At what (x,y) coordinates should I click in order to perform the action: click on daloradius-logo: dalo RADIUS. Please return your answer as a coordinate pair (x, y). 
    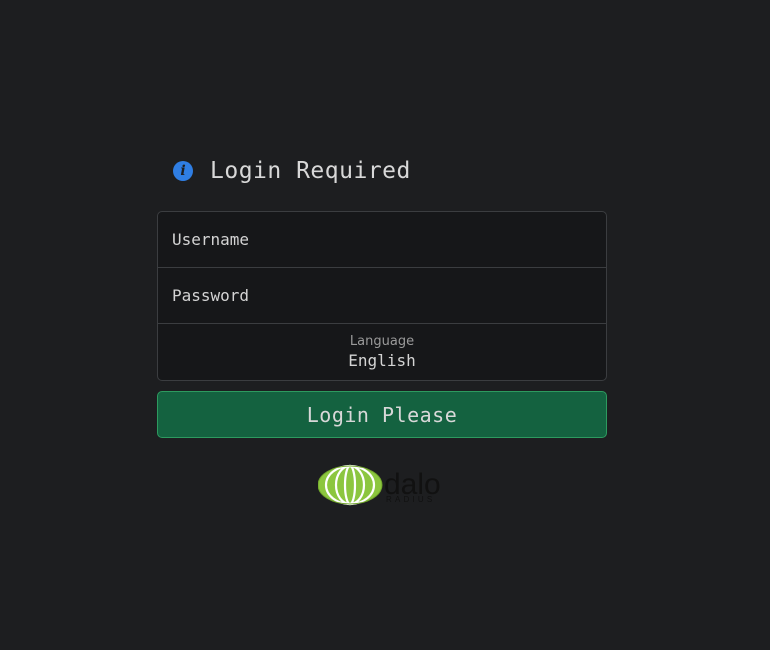
    Looking at the image, I should click on (379, 485).